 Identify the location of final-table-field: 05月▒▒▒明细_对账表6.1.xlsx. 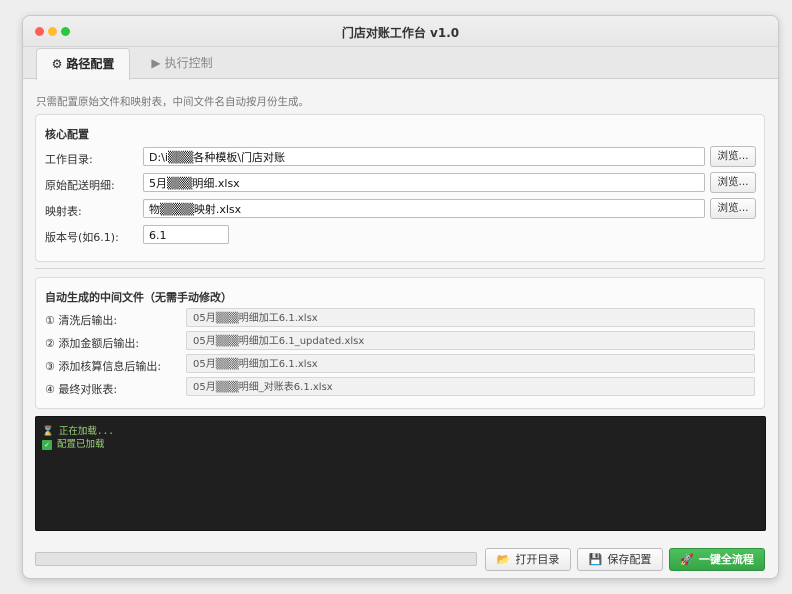
(470, 386).